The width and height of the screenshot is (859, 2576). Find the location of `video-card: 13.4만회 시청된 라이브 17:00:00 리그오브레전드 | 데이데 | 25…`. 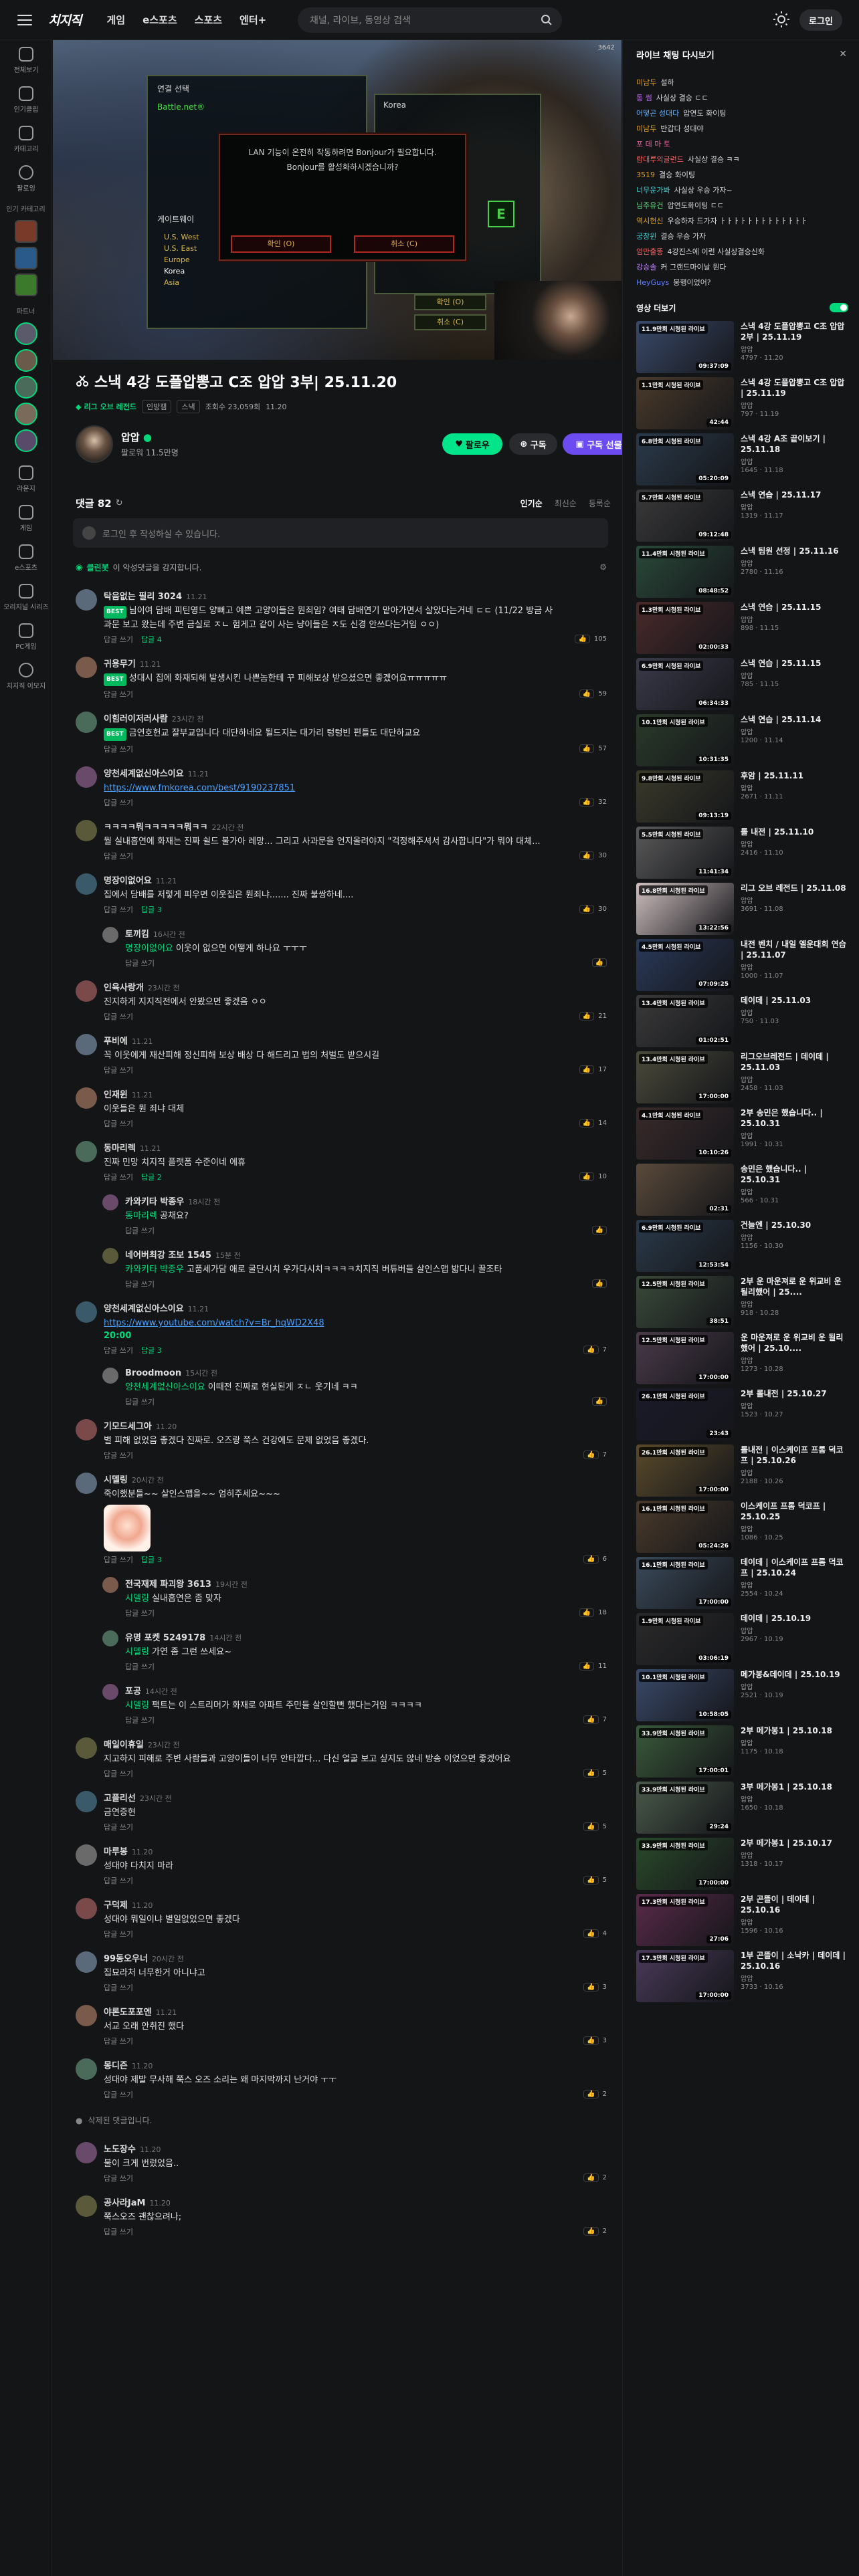

video-card: 13.4만회 시청된 라이브 17:00:00 리그오브레전드 | 데이데 | 25… is located at coordinates (747, 1078).